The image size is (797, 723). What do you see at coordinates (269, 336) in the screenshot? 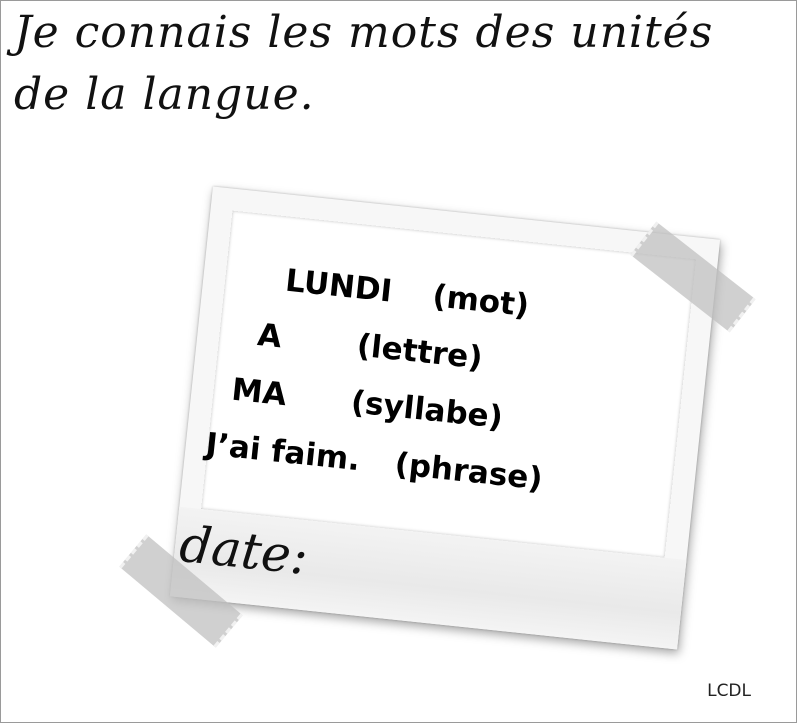
I see `item-word: A` at bounding box center [269, 336].